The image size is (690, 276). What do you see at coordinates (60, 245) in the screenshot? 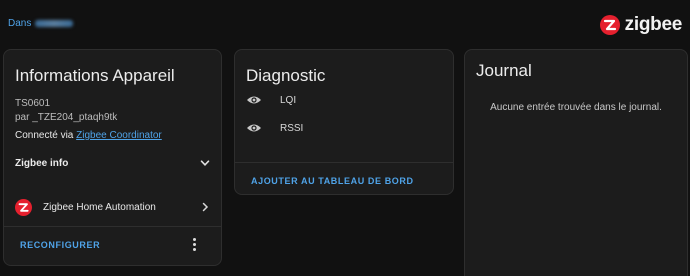
I see `reconfigure-button: RECONFIGURER` at bounding box center [60, 245].